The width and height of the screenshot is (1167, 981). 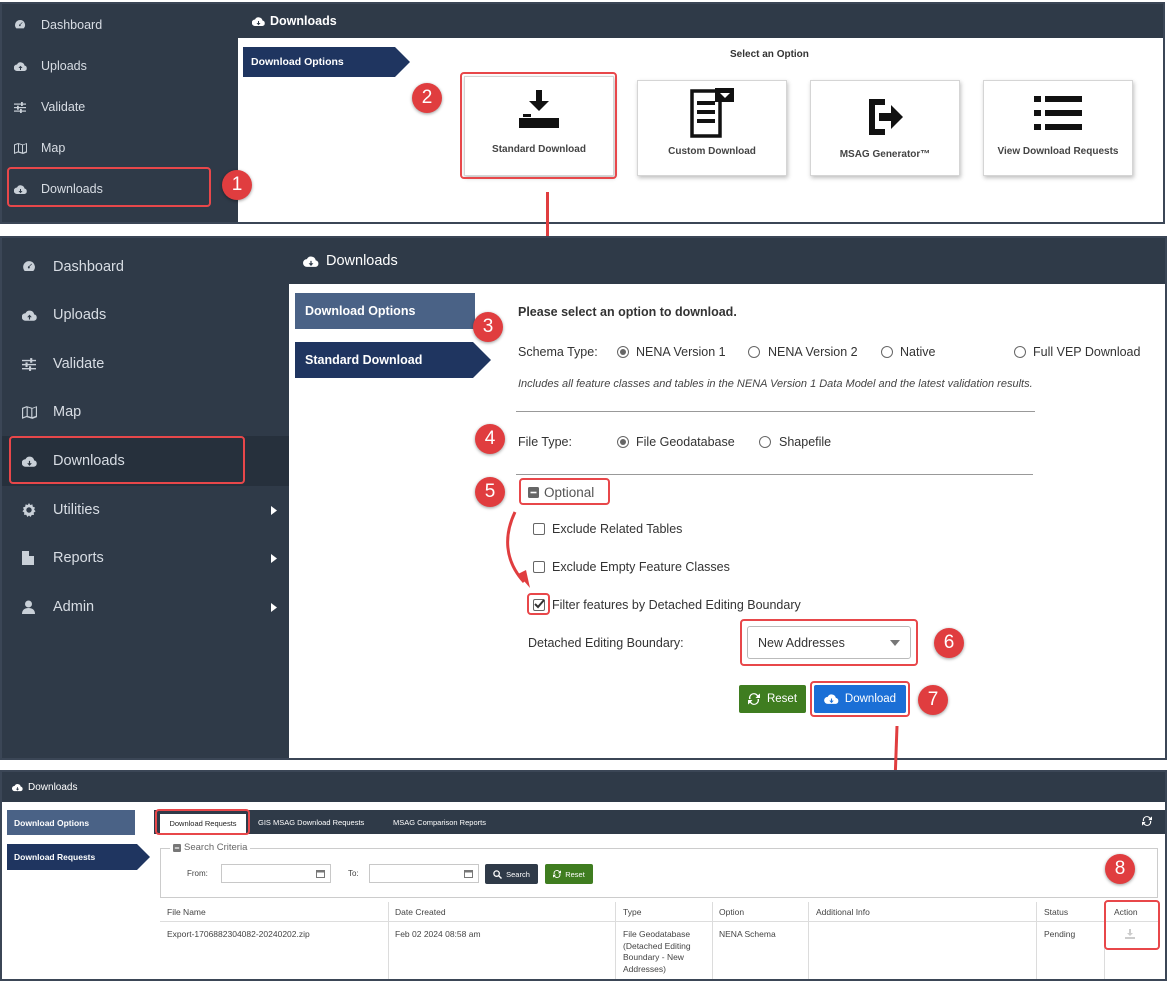 What do you see at coordinates (120, 113) in the screenshot?
I see `sidebar: Dashboard Uploads Validate Map Downloads` at bounding box center [120, 113].